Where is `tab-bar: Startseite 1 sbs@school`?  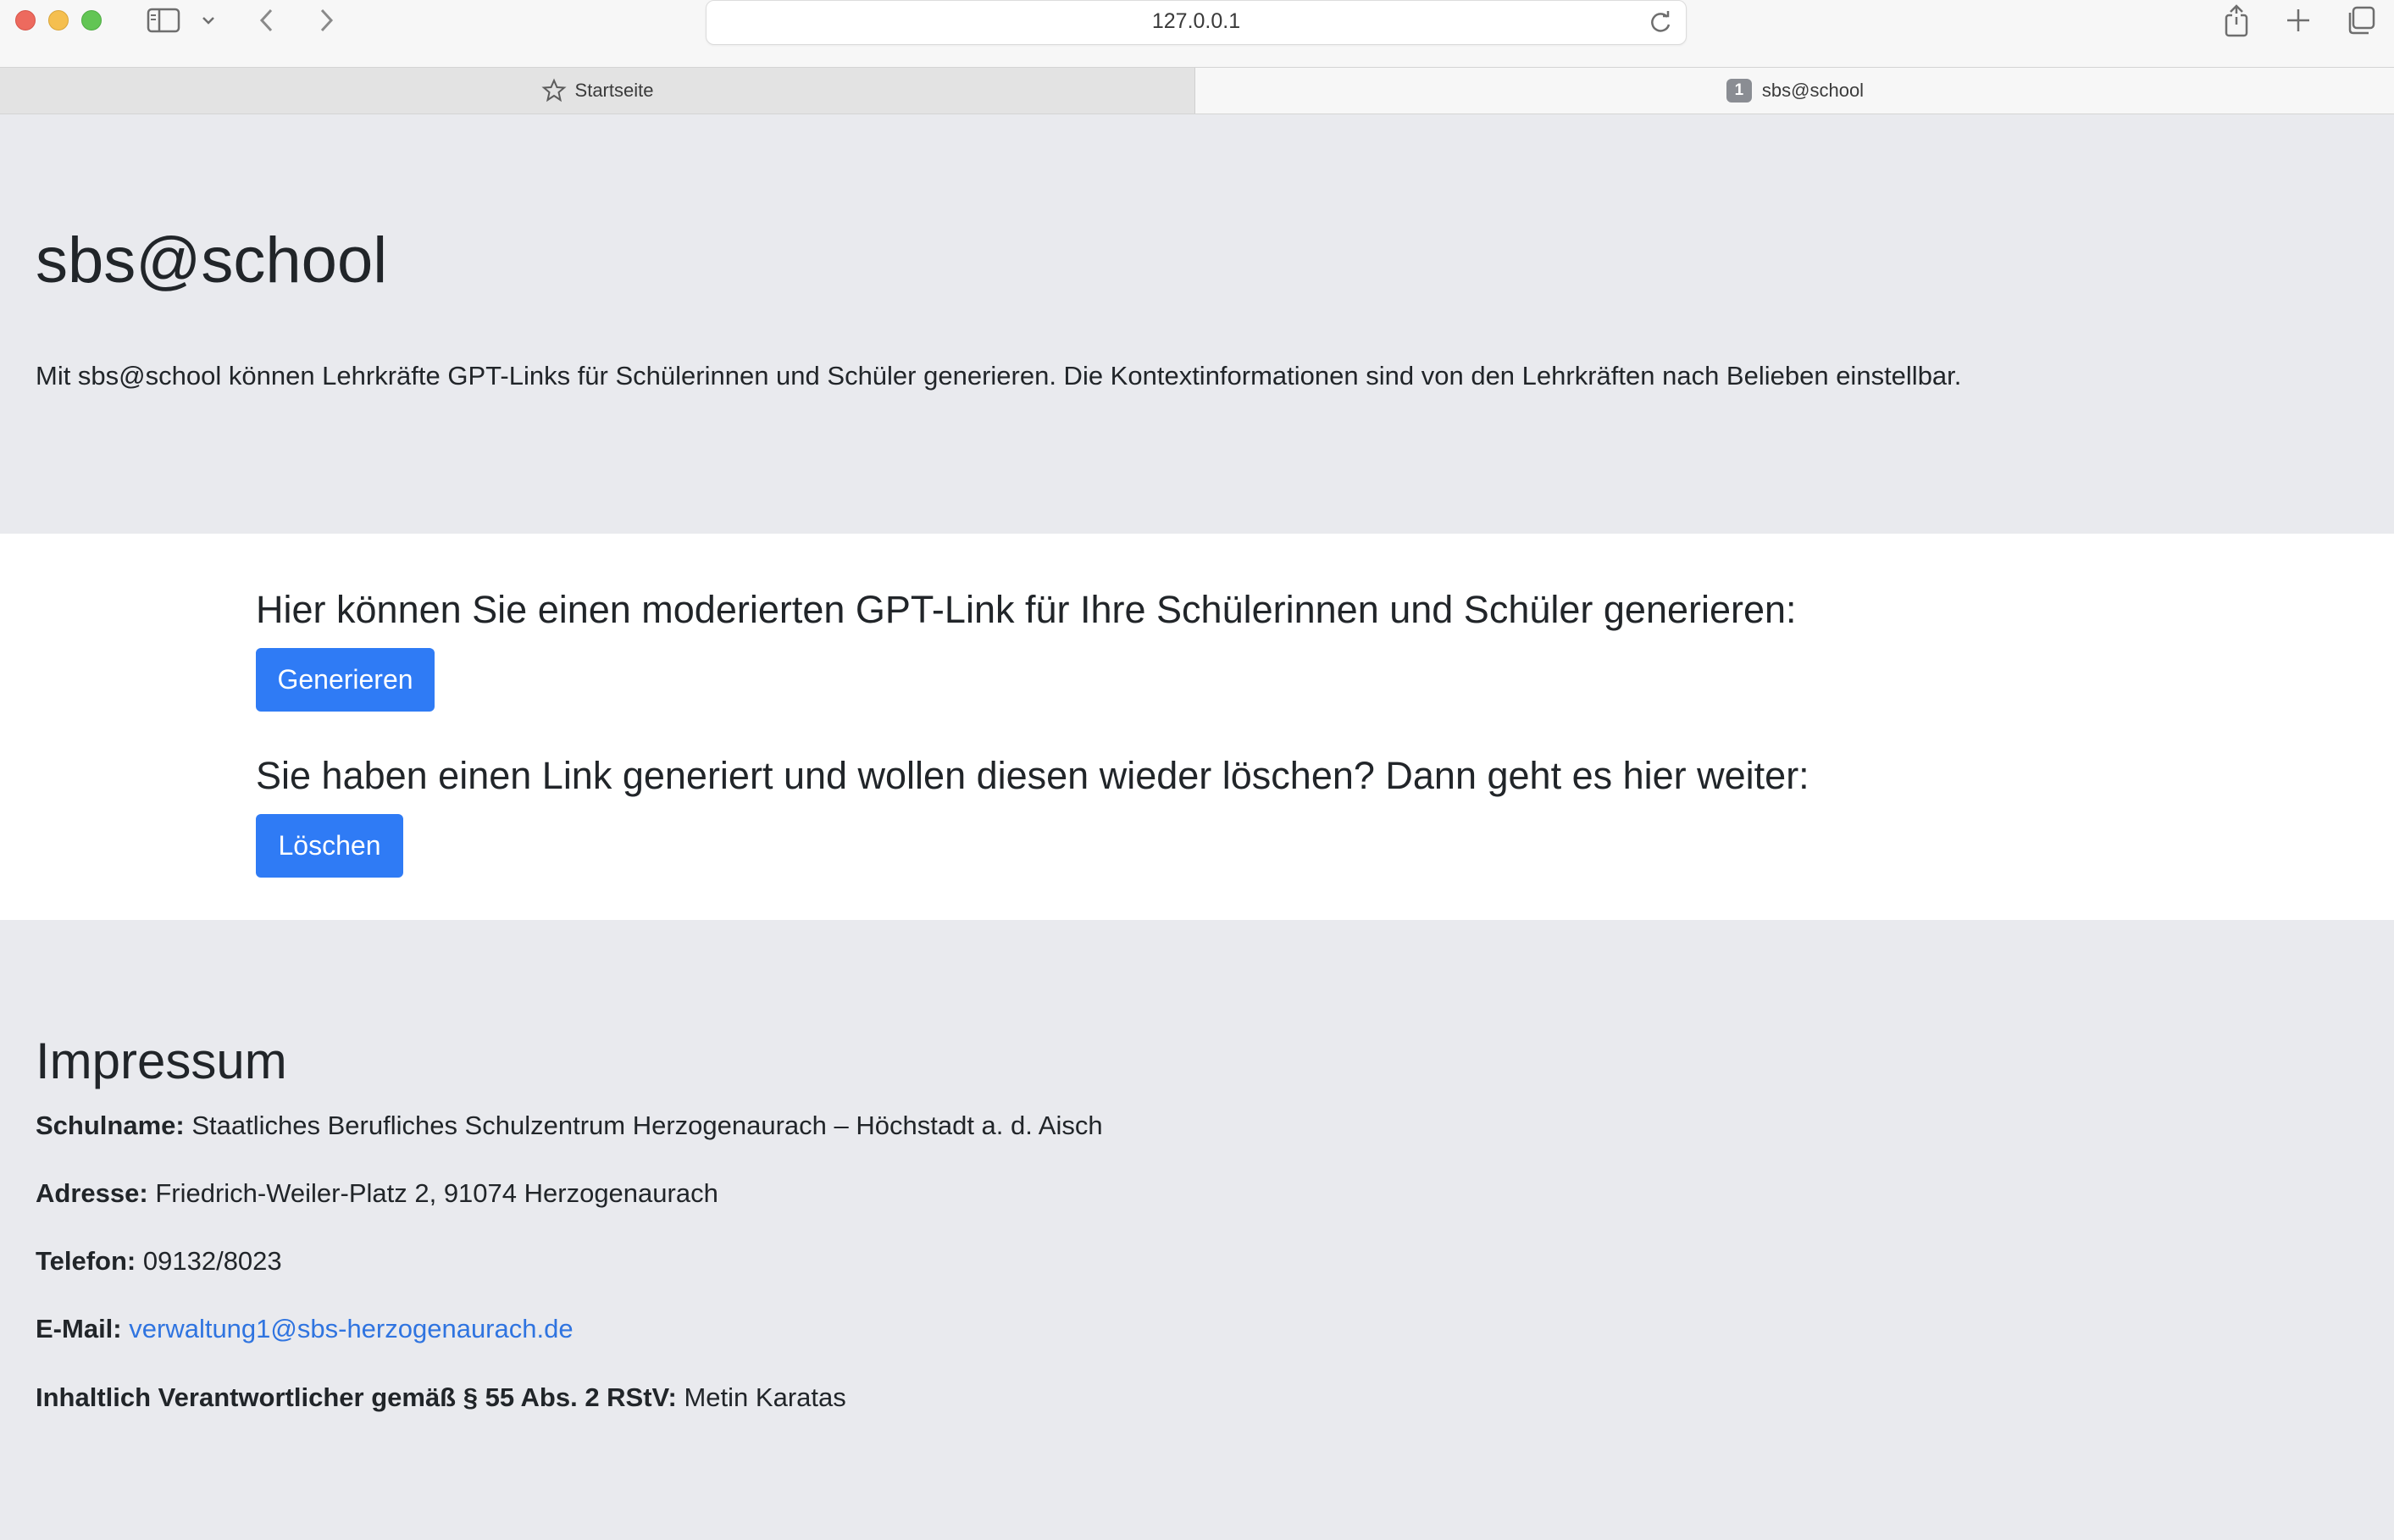 tab-bar: Startseite 1 sbs@school is located at coordinates (1197, 90).